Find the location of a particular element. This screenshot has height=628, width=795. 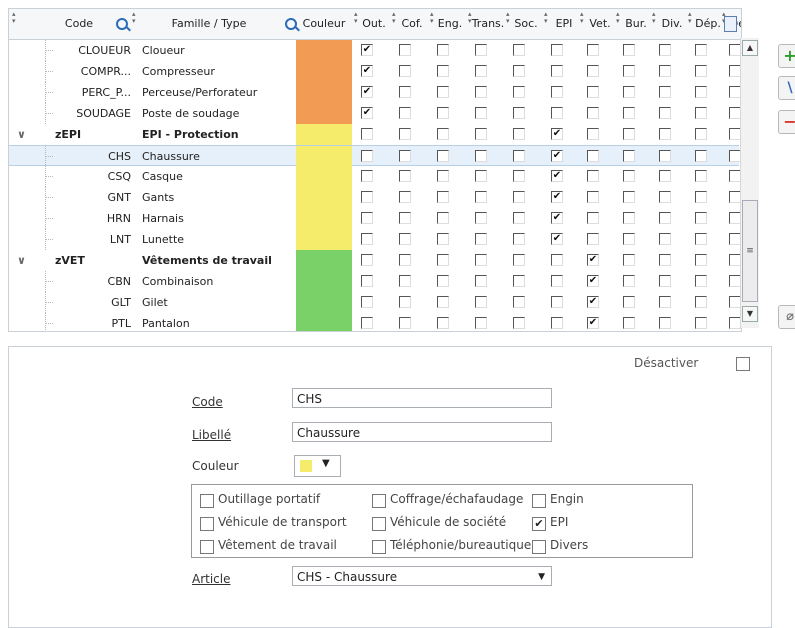

header-couleur: Couleur is located at coordinates (324, 24).